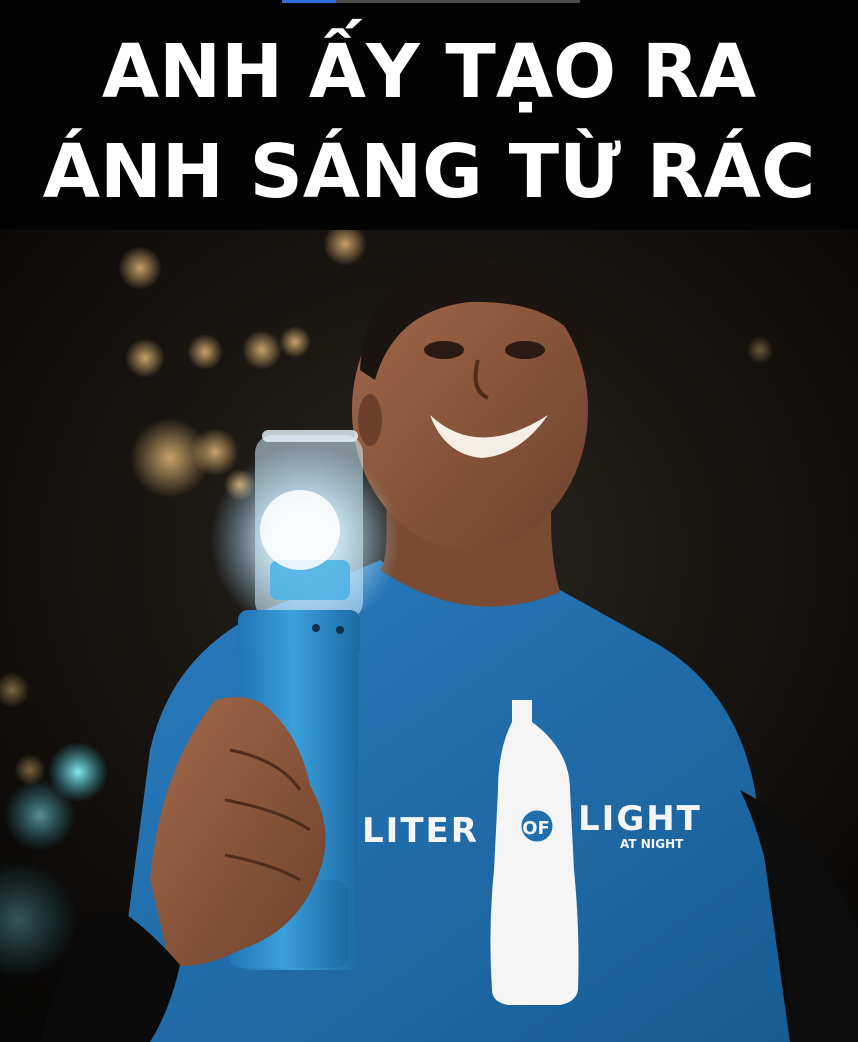 The image size is (858, 1042). Describe the element at coordinates (536, 828) in the screenshot. I see `shirt-brand-mid: OF` at that location.